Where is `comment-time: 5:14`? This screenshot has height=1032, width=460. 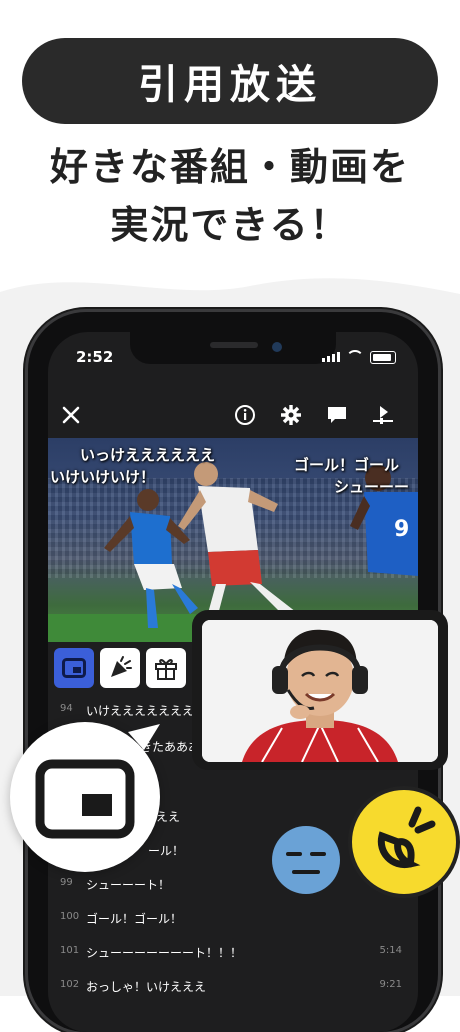 comment-time: 5:14 is located at coordinates (390, 950).